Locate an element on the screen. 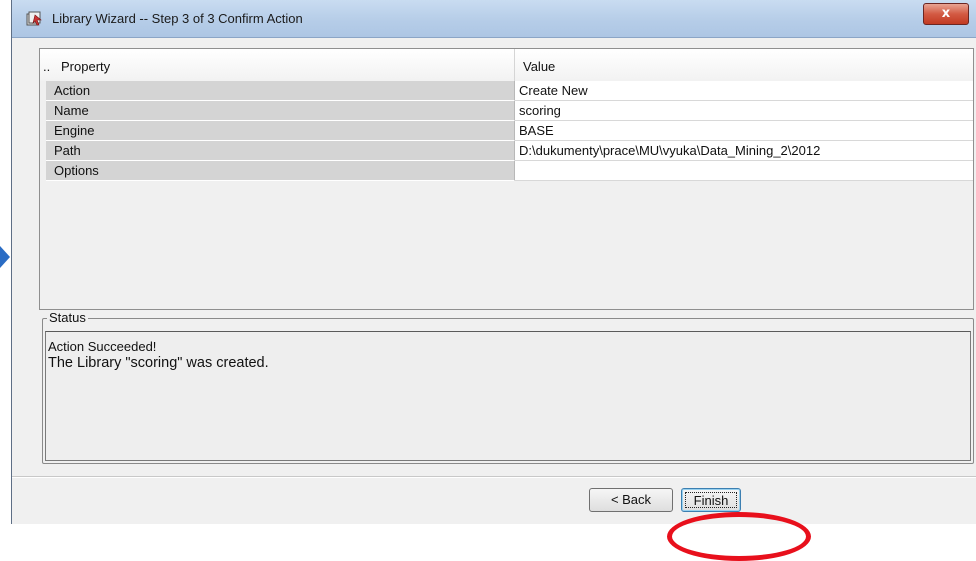 This screenshot has width=976, height=561. property-cell: Engine is located at coordinates (280, 131).